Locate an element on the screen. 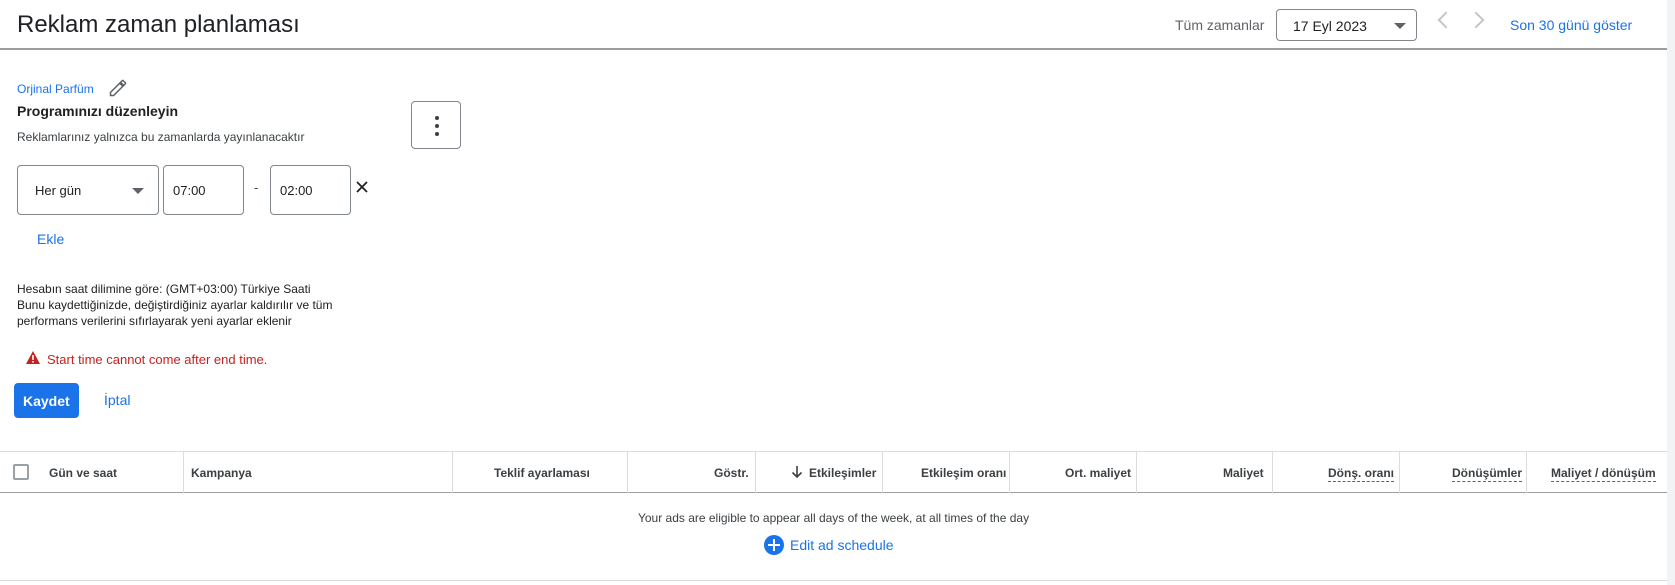 The height and width of the screenshot is (585, 1675). date-select: 17 Eyl 2023 is located at coordinates (1346, 25).